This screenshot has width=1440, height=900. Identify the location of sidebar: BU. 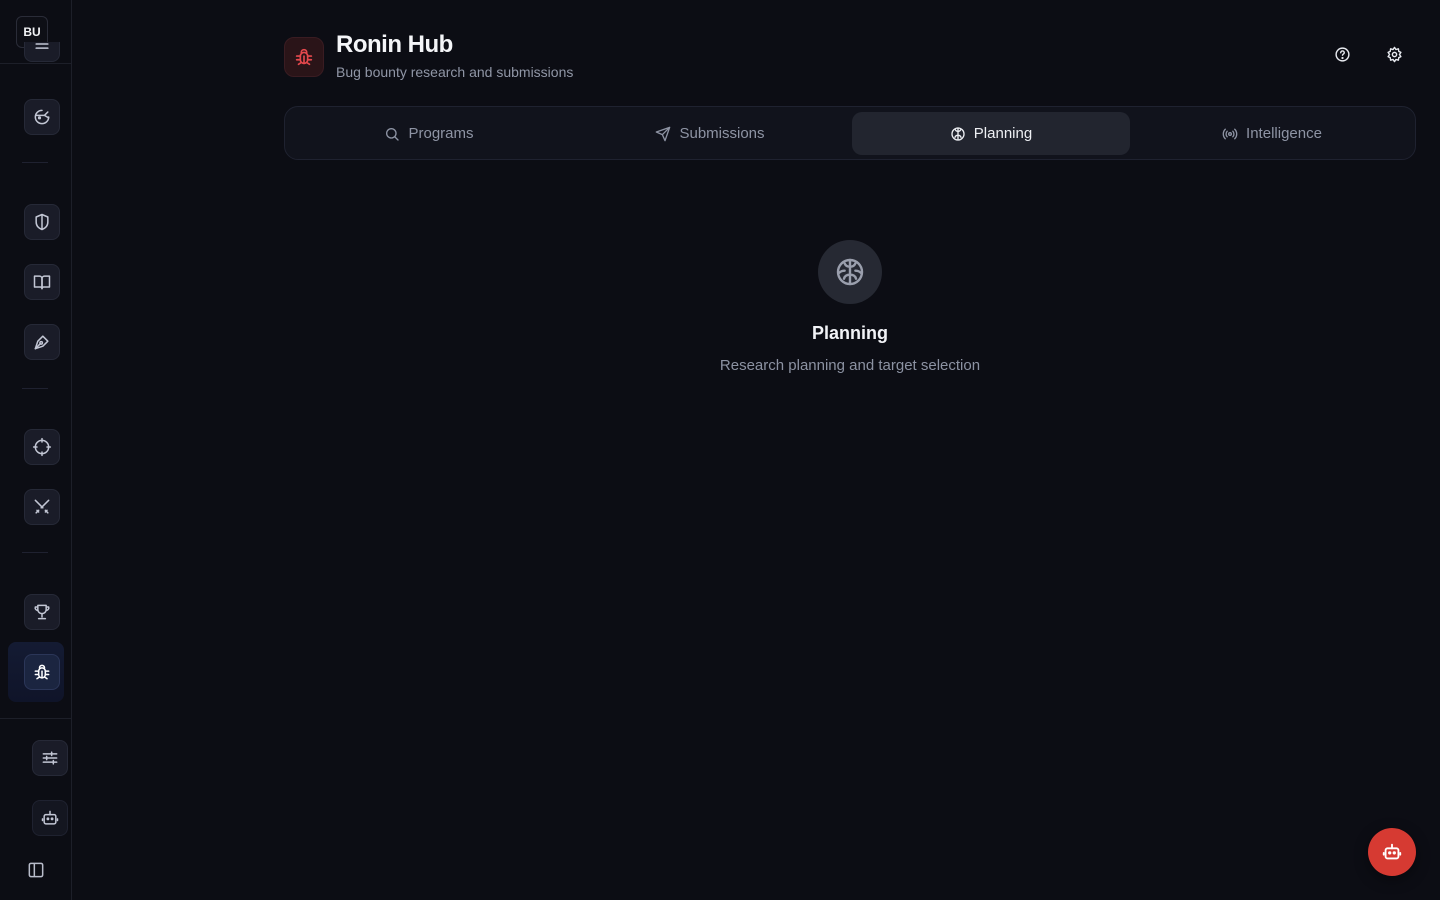
(36, 450).